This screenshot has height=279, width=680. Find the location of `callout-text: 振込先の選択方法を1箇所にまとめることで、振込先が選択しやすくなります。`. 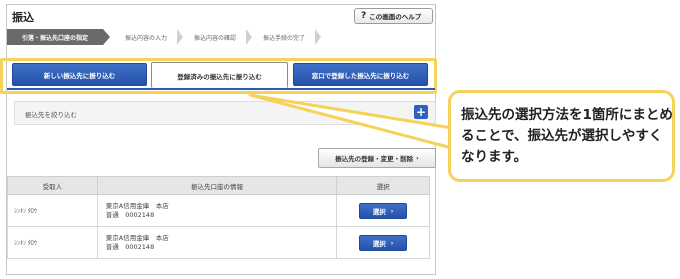

callout-text: 振込先の選択方法を1箇所にまとめることで、振込先が選択しやすくなります。 is located at coordinates (567, 136).